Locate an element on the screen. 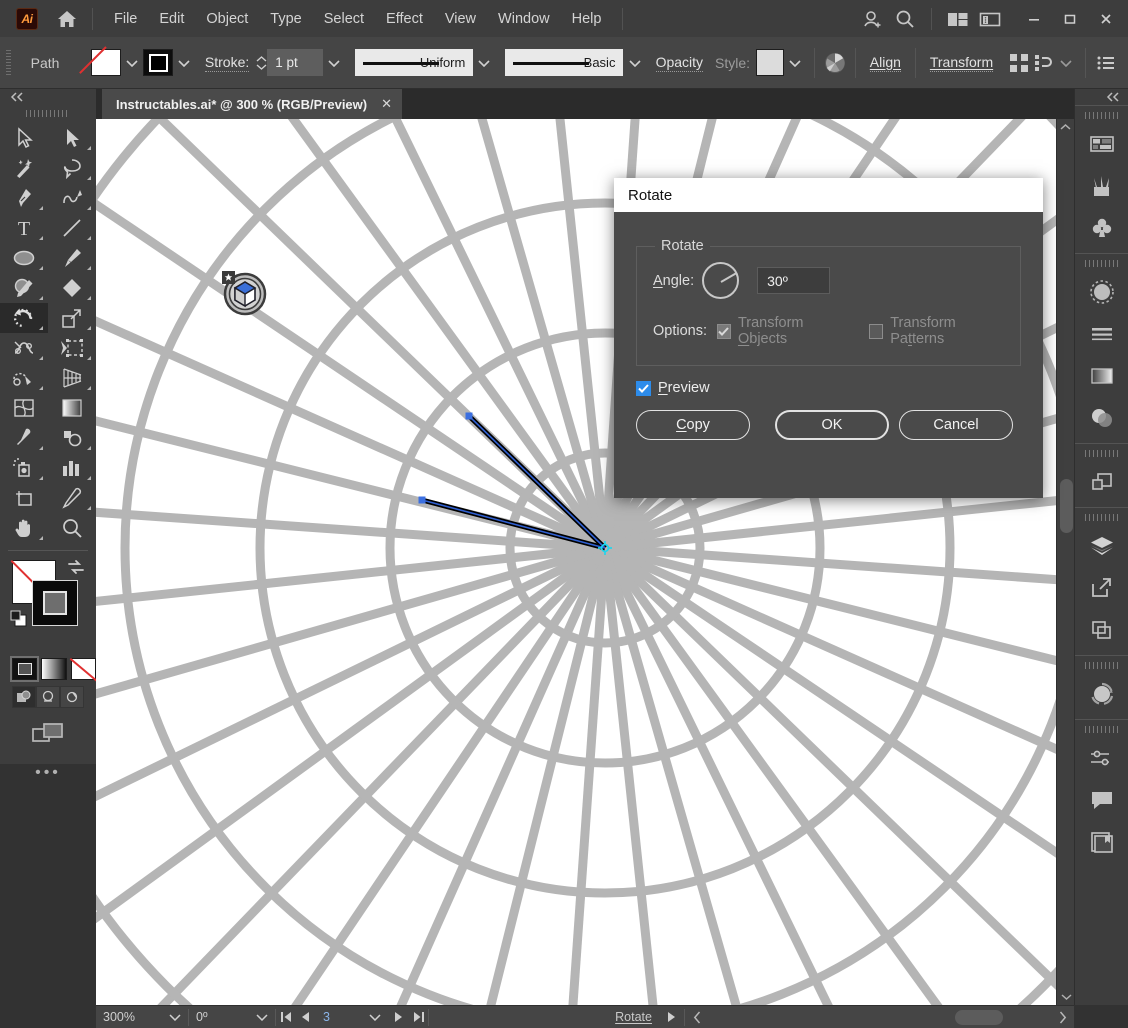 This screenshot has height=1028, width=1128. align-to-icon is located at coordinates (1043, 63).